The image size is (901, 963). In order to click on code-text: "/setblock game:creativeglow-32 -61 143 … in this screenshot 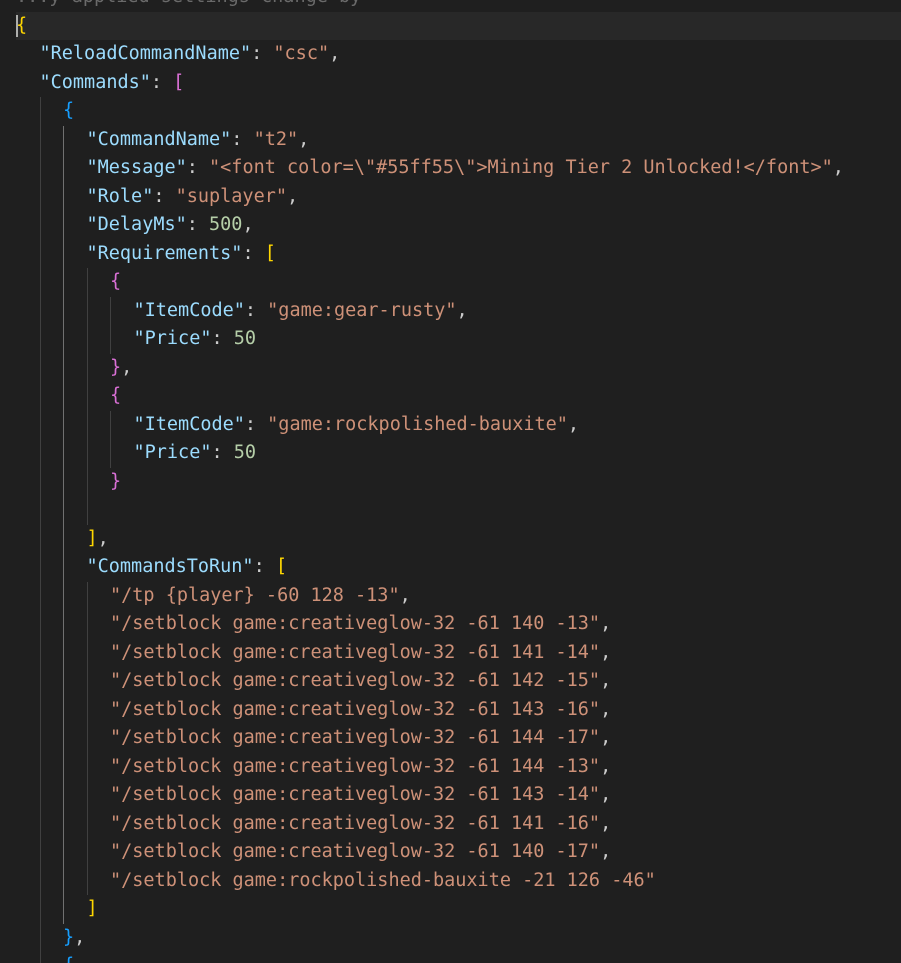, I will do `click(360, 710)`.